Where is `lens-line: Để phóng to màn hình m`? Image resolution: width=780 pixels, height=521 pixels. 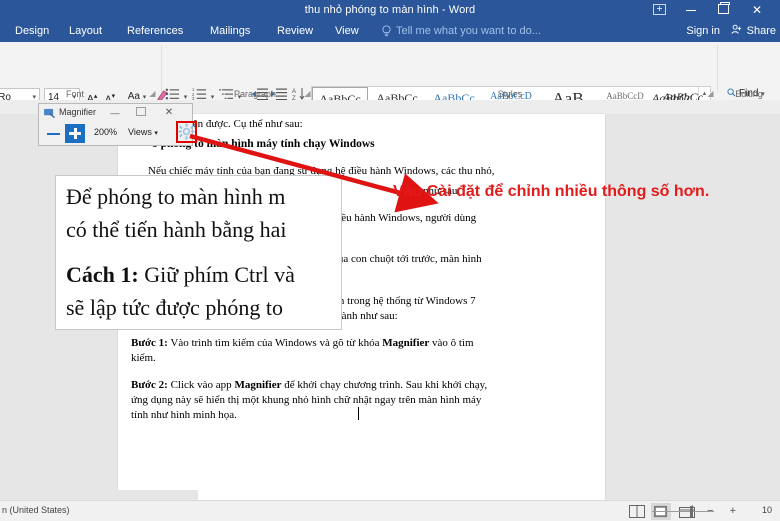 lens-line: Để phóng to màn hình m is located at coordinates (176, 196).